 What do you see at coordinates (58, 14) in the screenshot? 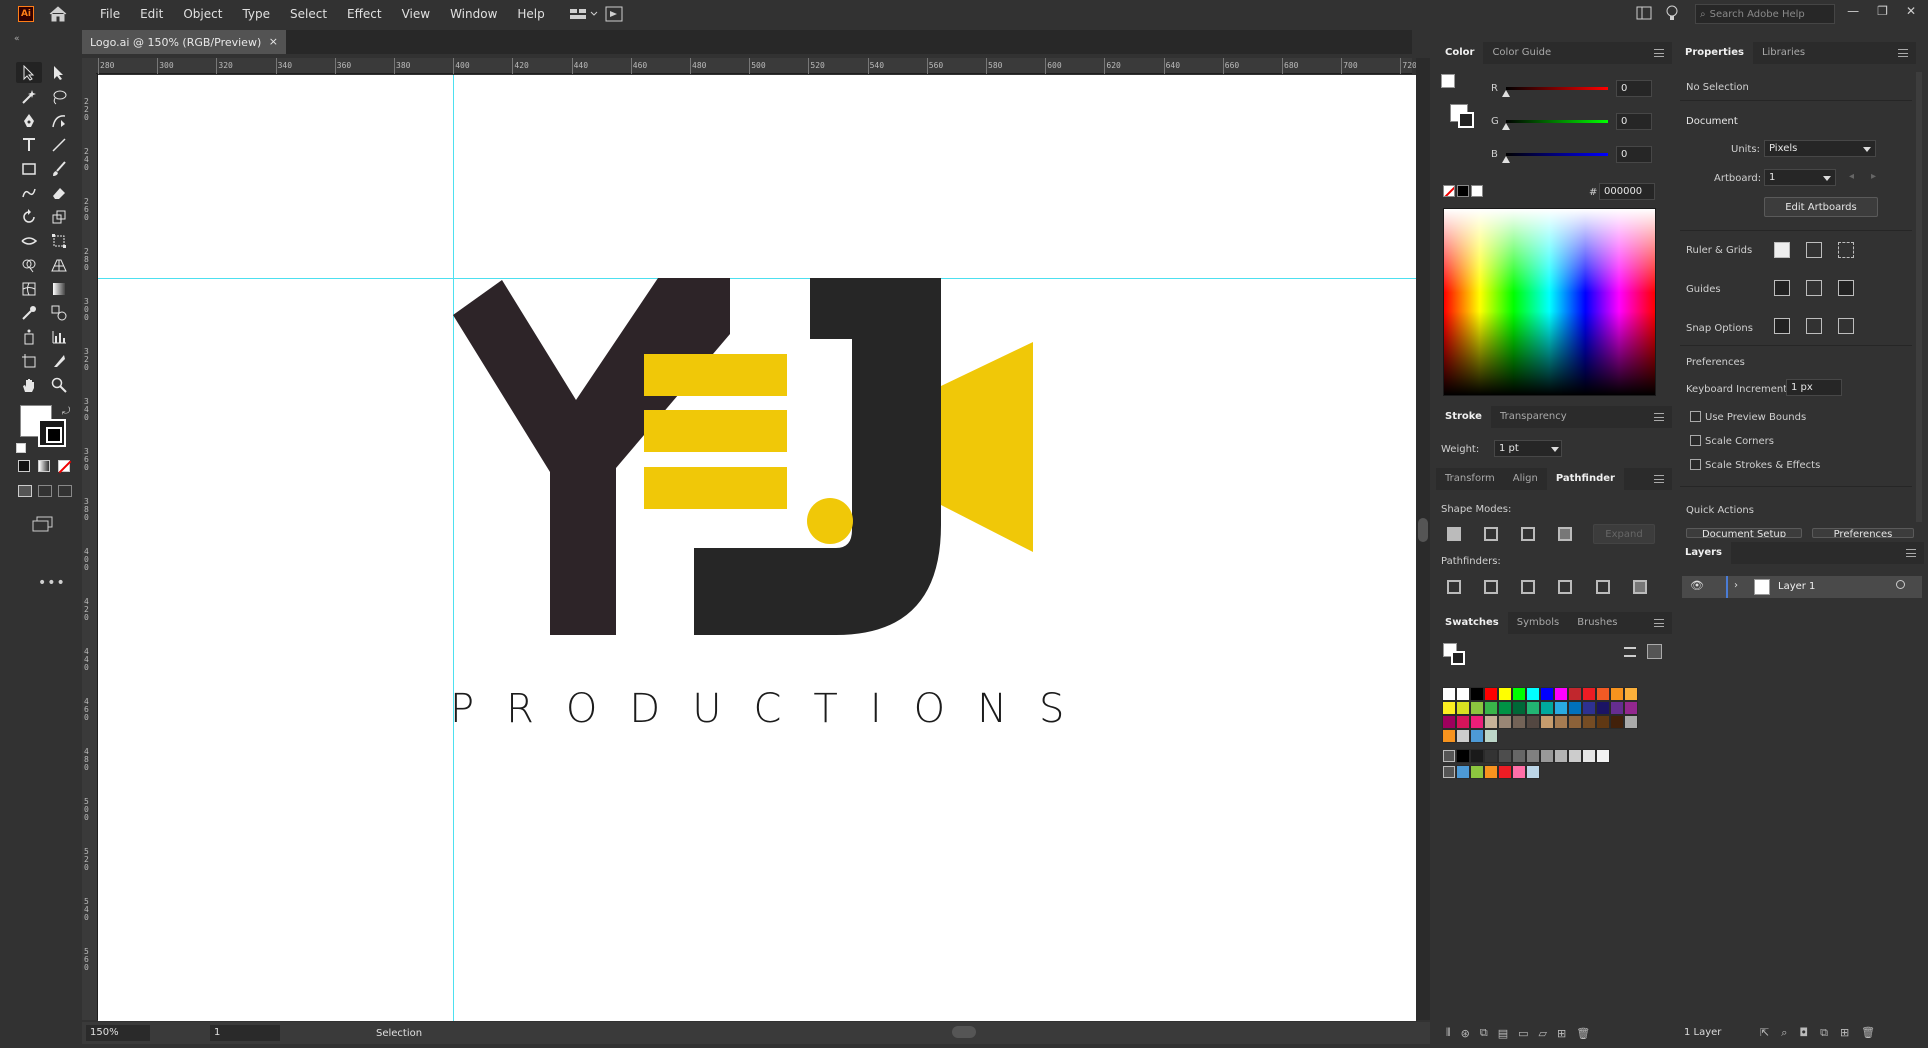
I see `home-icon` at bounding box center [58, 14].